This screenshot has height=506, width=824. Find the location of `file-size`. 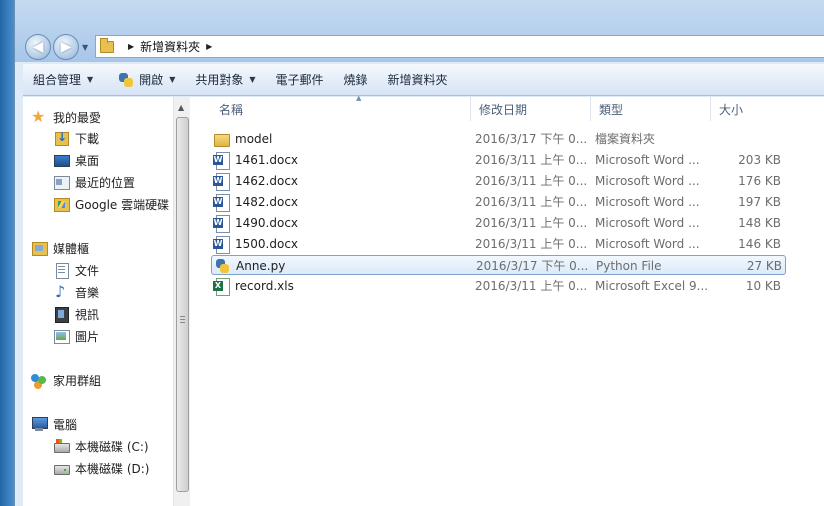

file-size is located at coordinates (745, 139).